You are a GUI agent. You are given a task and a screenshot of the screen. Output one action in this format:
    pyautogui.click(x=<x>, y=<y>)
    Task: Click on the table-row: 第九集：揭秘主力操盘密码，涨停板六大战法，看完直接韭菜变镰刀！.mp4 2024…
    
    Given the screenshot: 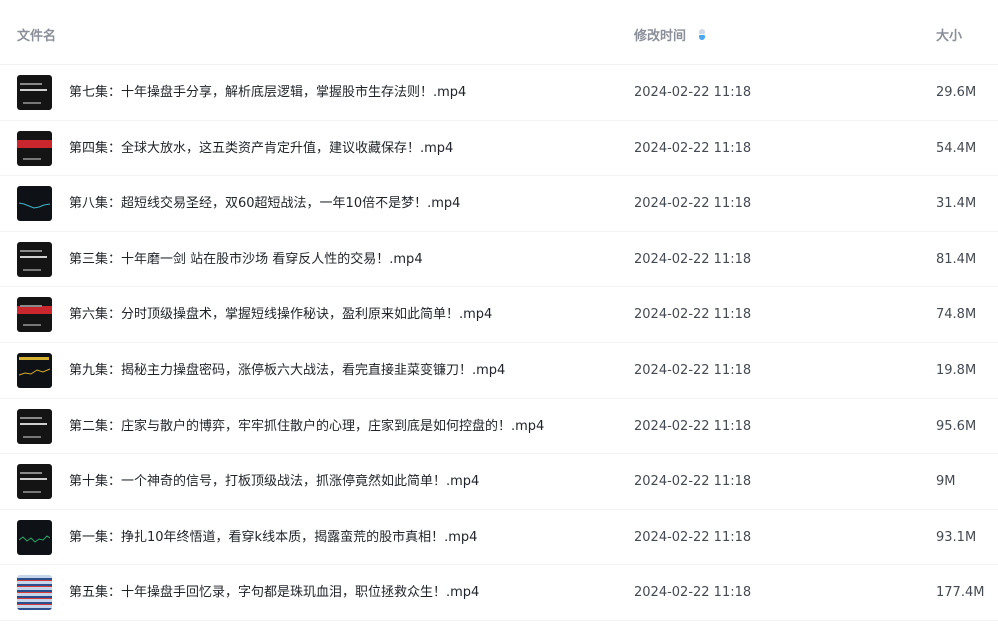 What is the action you would take?
    pyautogui.click(x=499, y=371)
    